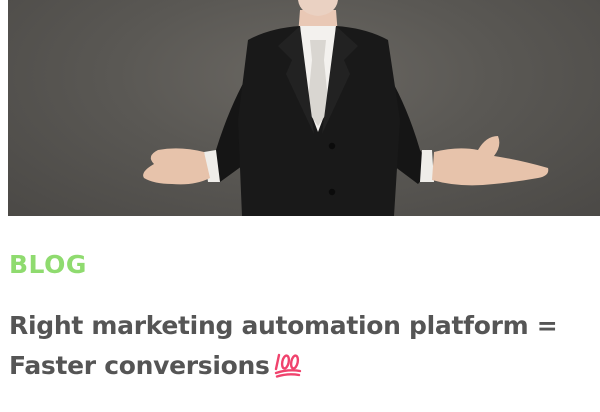  What do you see at coordinates (48, 264) in the screenshot?
I see `post-category-label: BLOG` at bounding box center [48, 264].